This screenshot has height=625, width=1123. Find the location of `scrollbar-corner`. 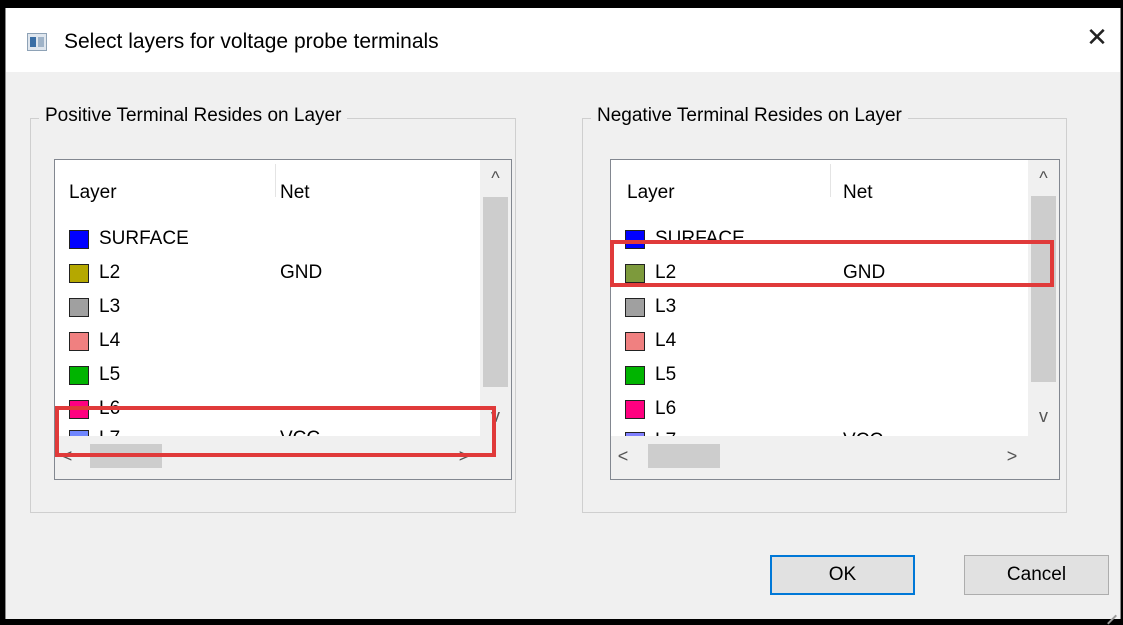

scrollbar-corner is located at coordinates (1043, 457).